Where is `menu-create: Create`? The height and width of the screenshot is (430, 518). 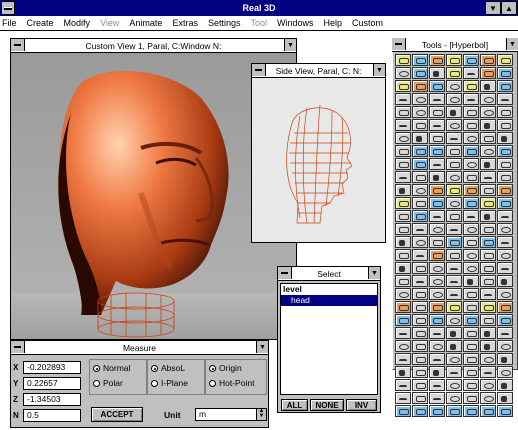
menu-create: Create is located at coordinates (40, 23).